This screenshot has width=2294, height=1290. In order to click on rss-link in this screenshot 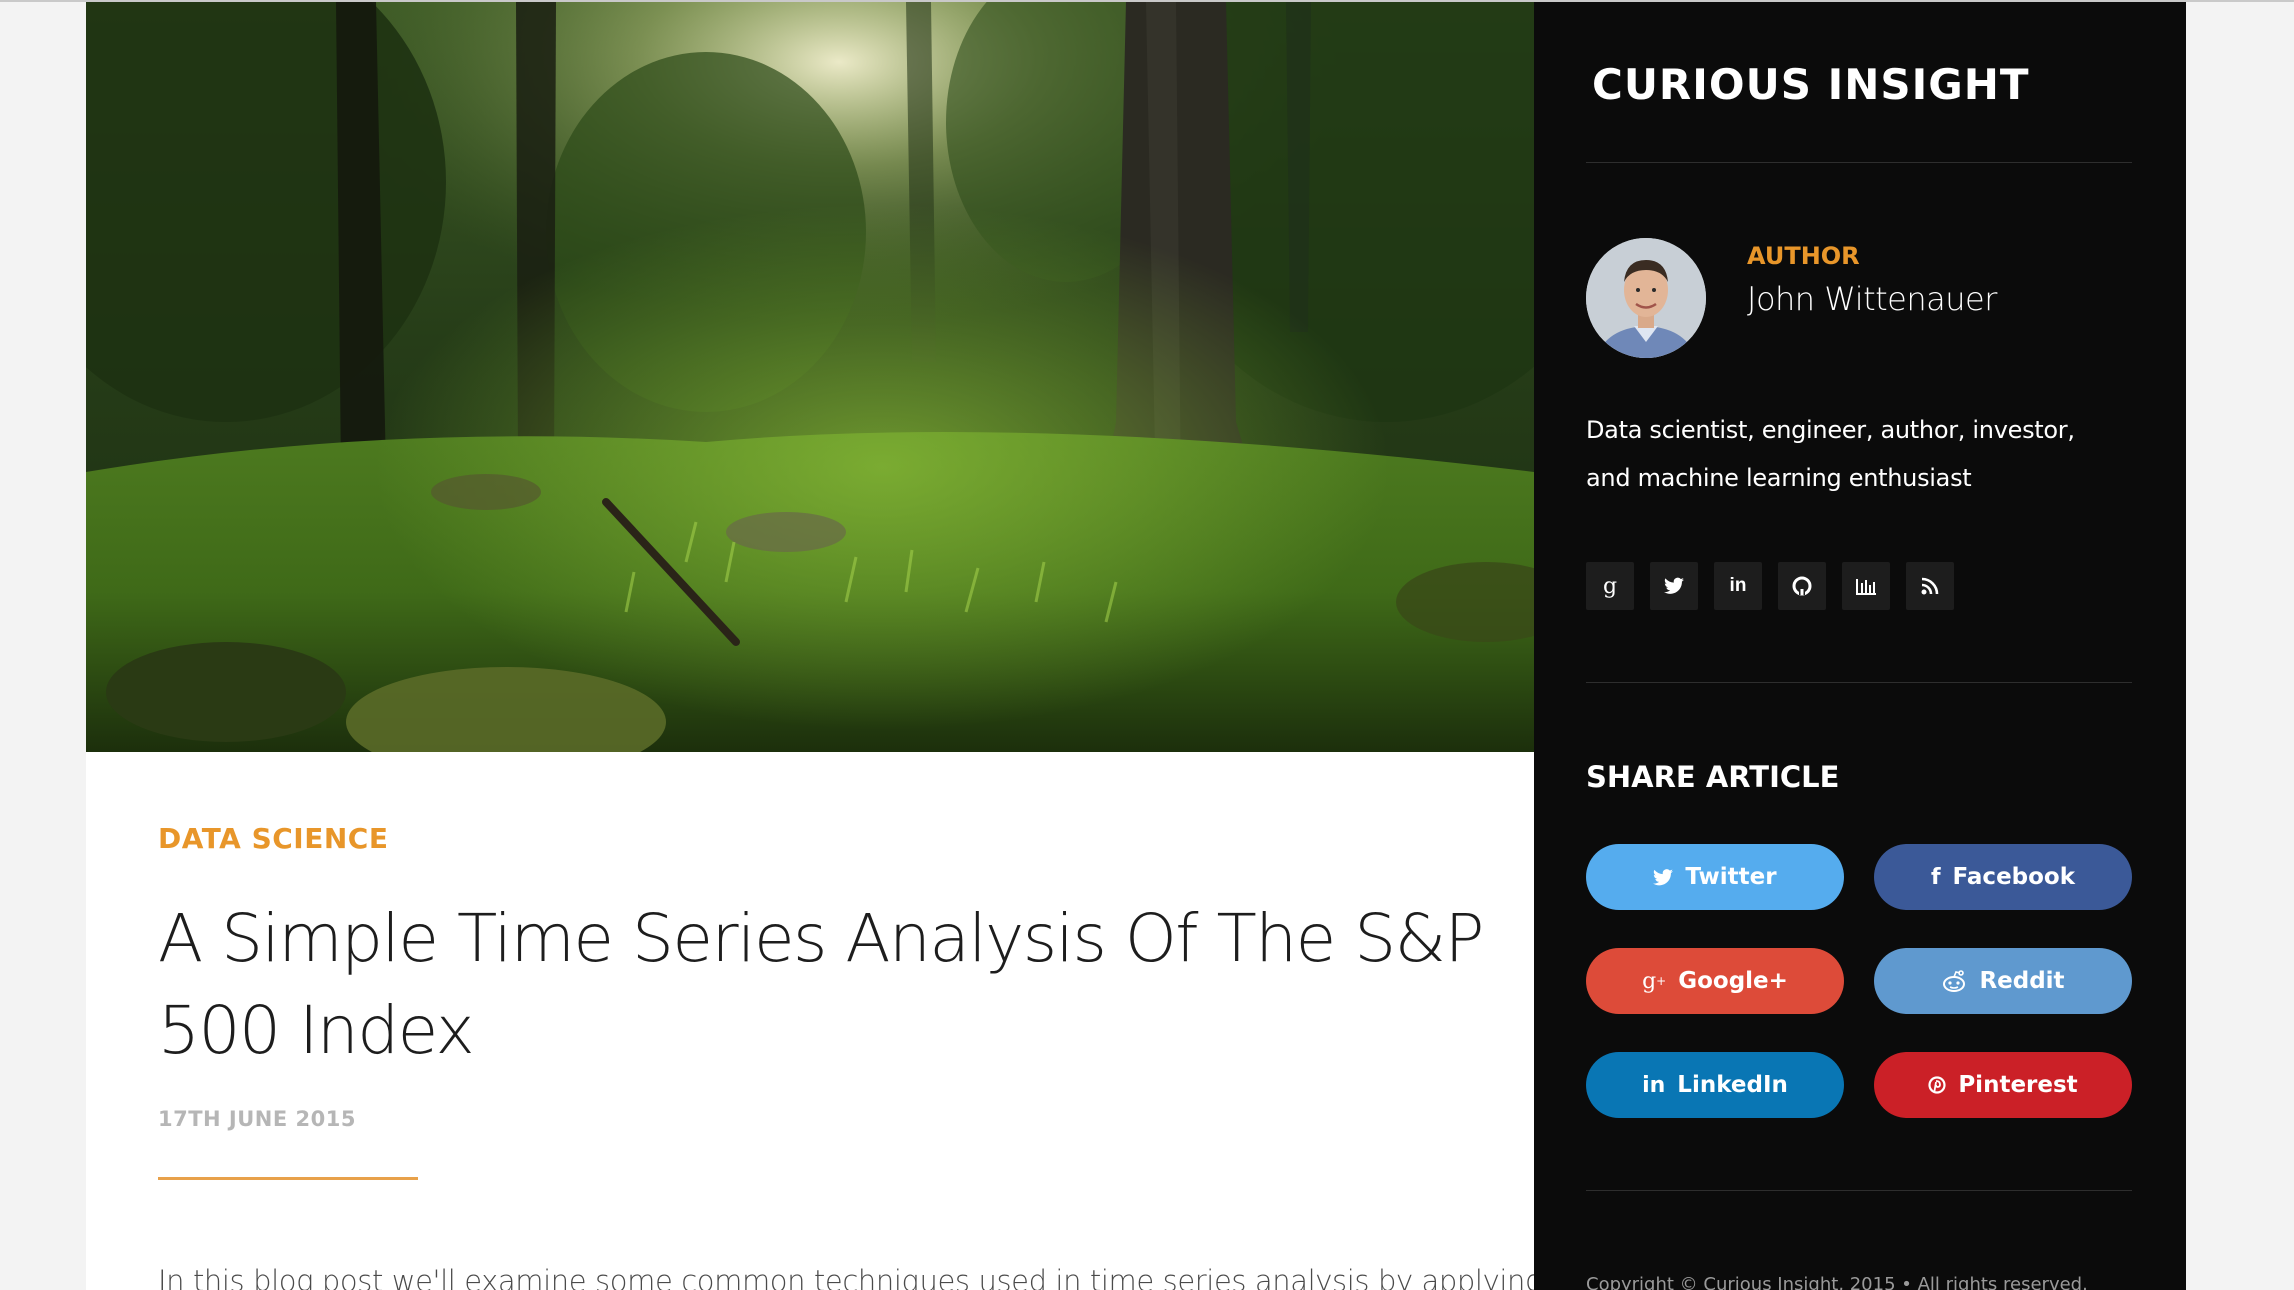, I will do `click(1930, 586)`.